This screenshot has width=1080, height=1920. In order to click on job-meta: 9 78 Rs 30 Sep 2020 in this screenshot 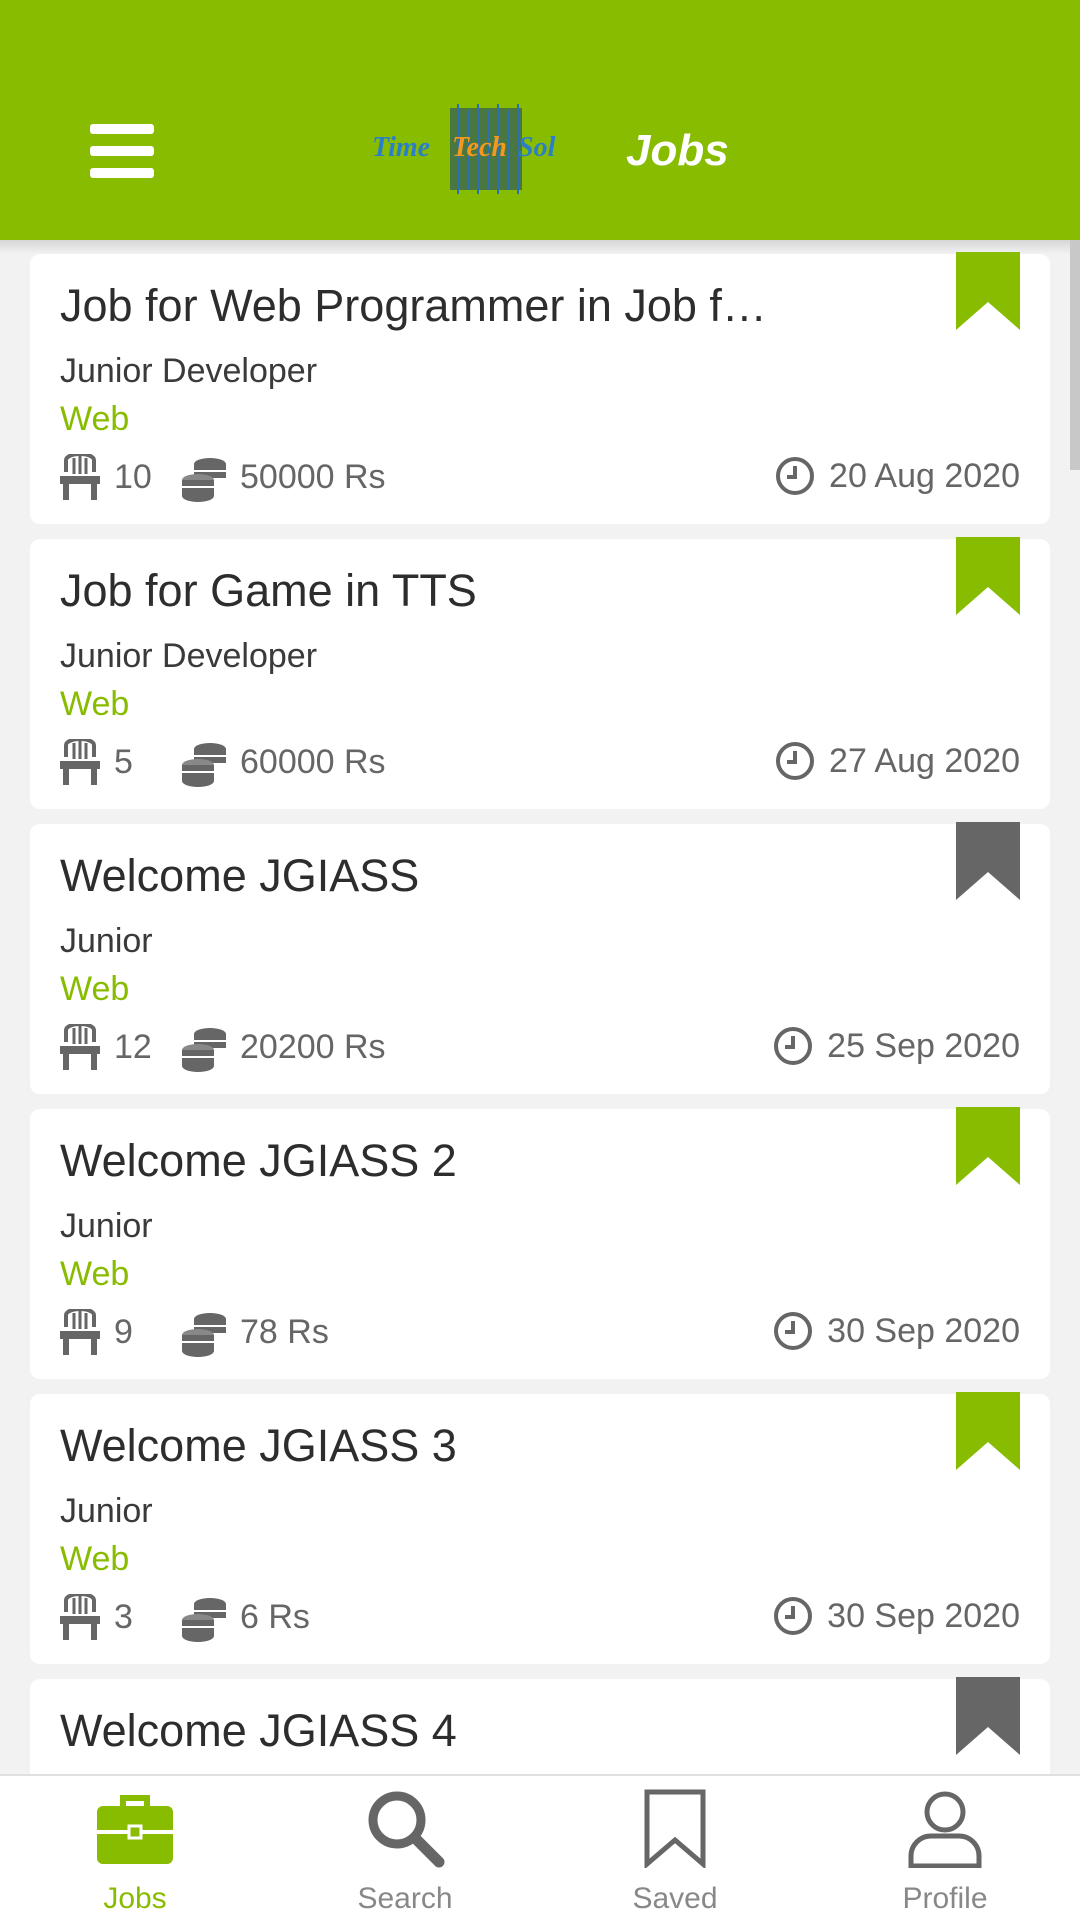, I will do `click(540, 1331)`.